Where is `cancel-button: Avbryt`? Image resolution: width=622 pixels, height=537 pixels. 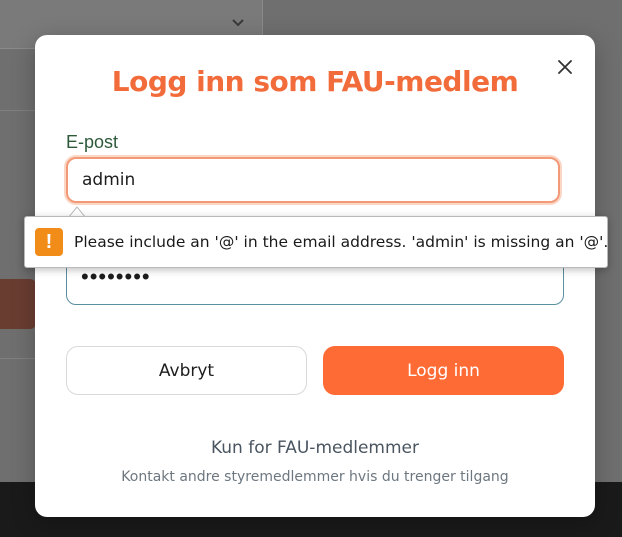
cancel-button: Avbryt is located at coordinates (186, 370).